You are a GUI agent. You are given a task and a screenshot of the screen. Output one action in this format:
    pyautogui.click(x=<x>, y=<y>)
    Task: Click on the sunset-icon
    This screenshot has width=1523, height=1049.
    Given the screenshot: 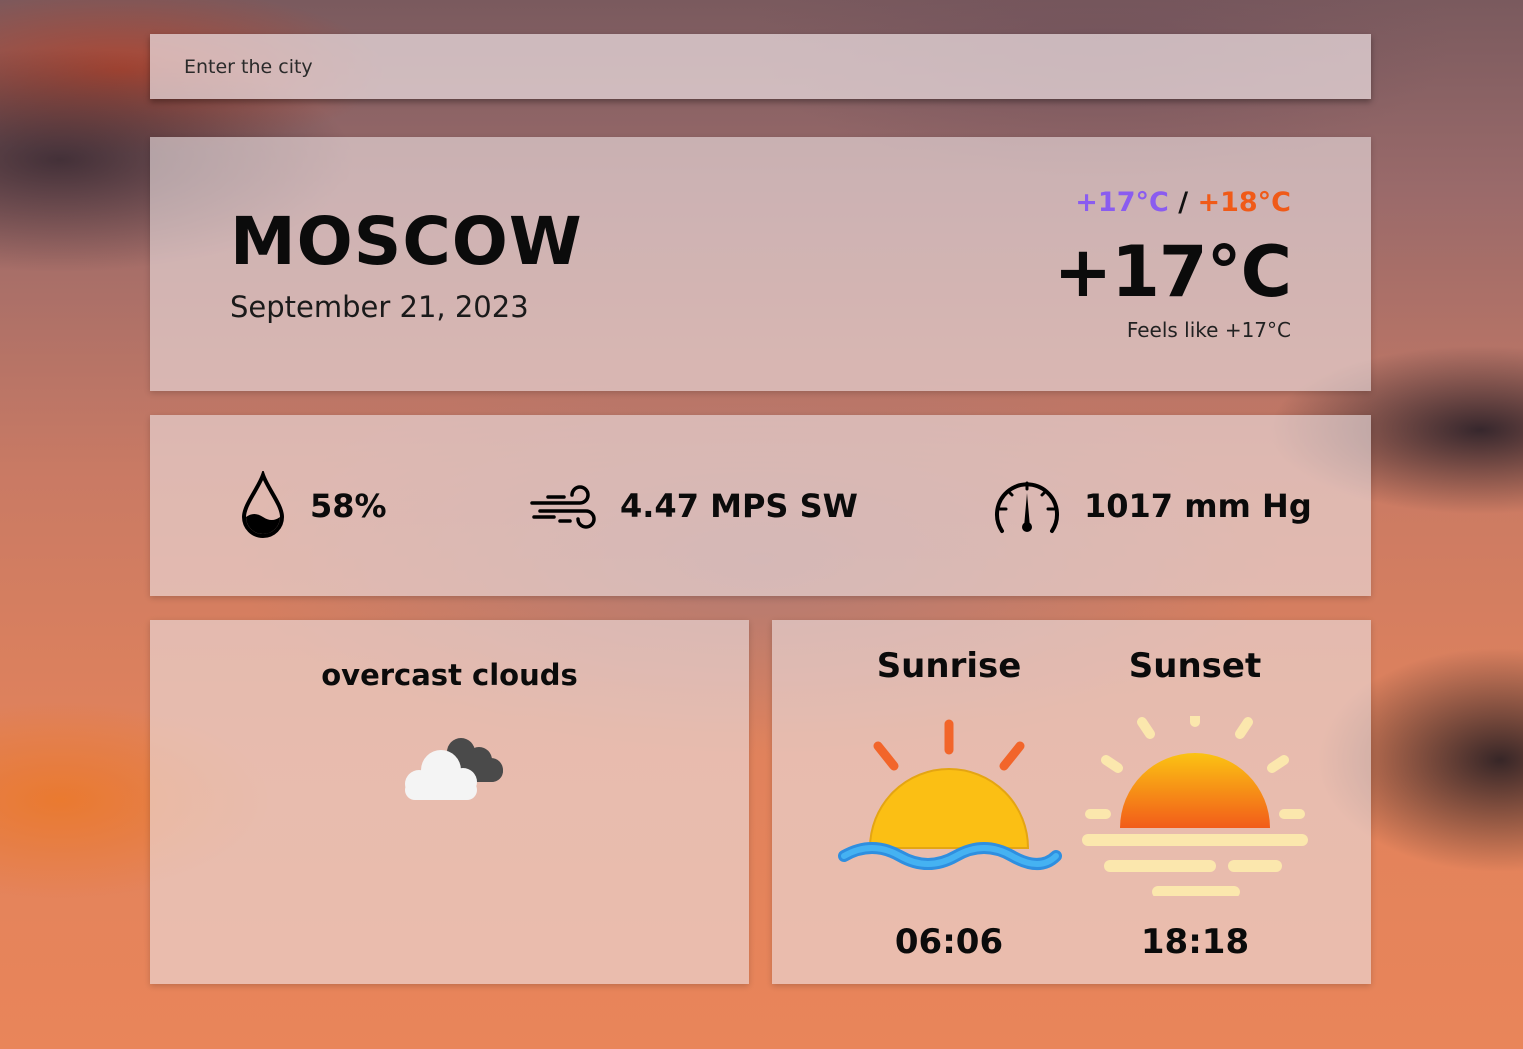 What is the action you would take?
    pyautogui.click(x=1195, y=806)
    